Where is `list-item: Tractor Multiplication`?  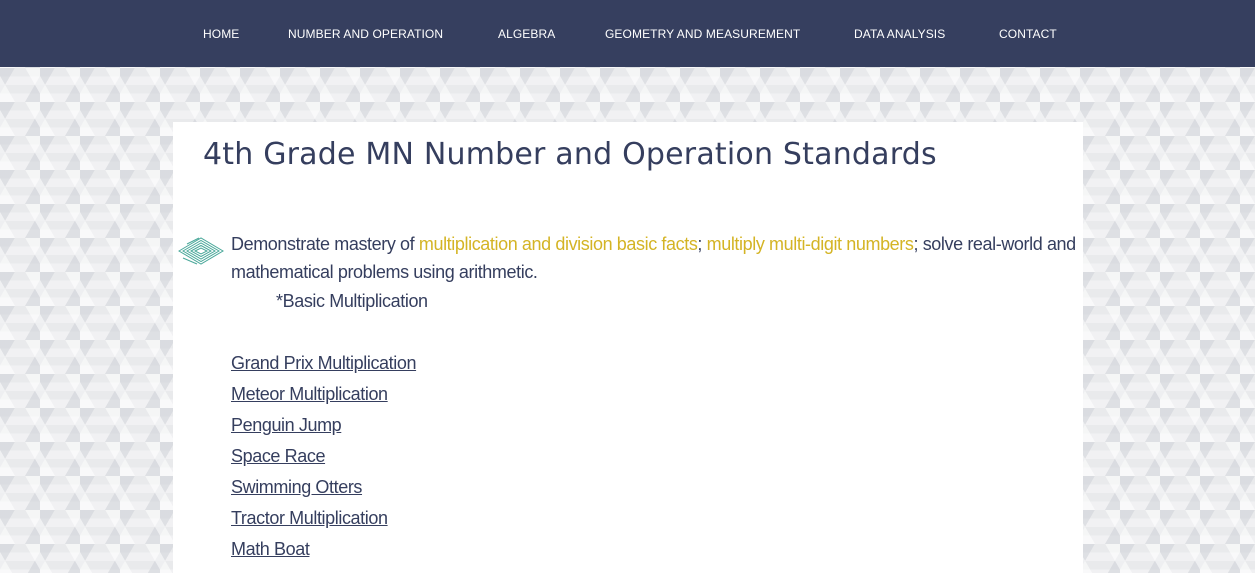 list-item: Tractor Multiplication is located at coordinates (323, 518).